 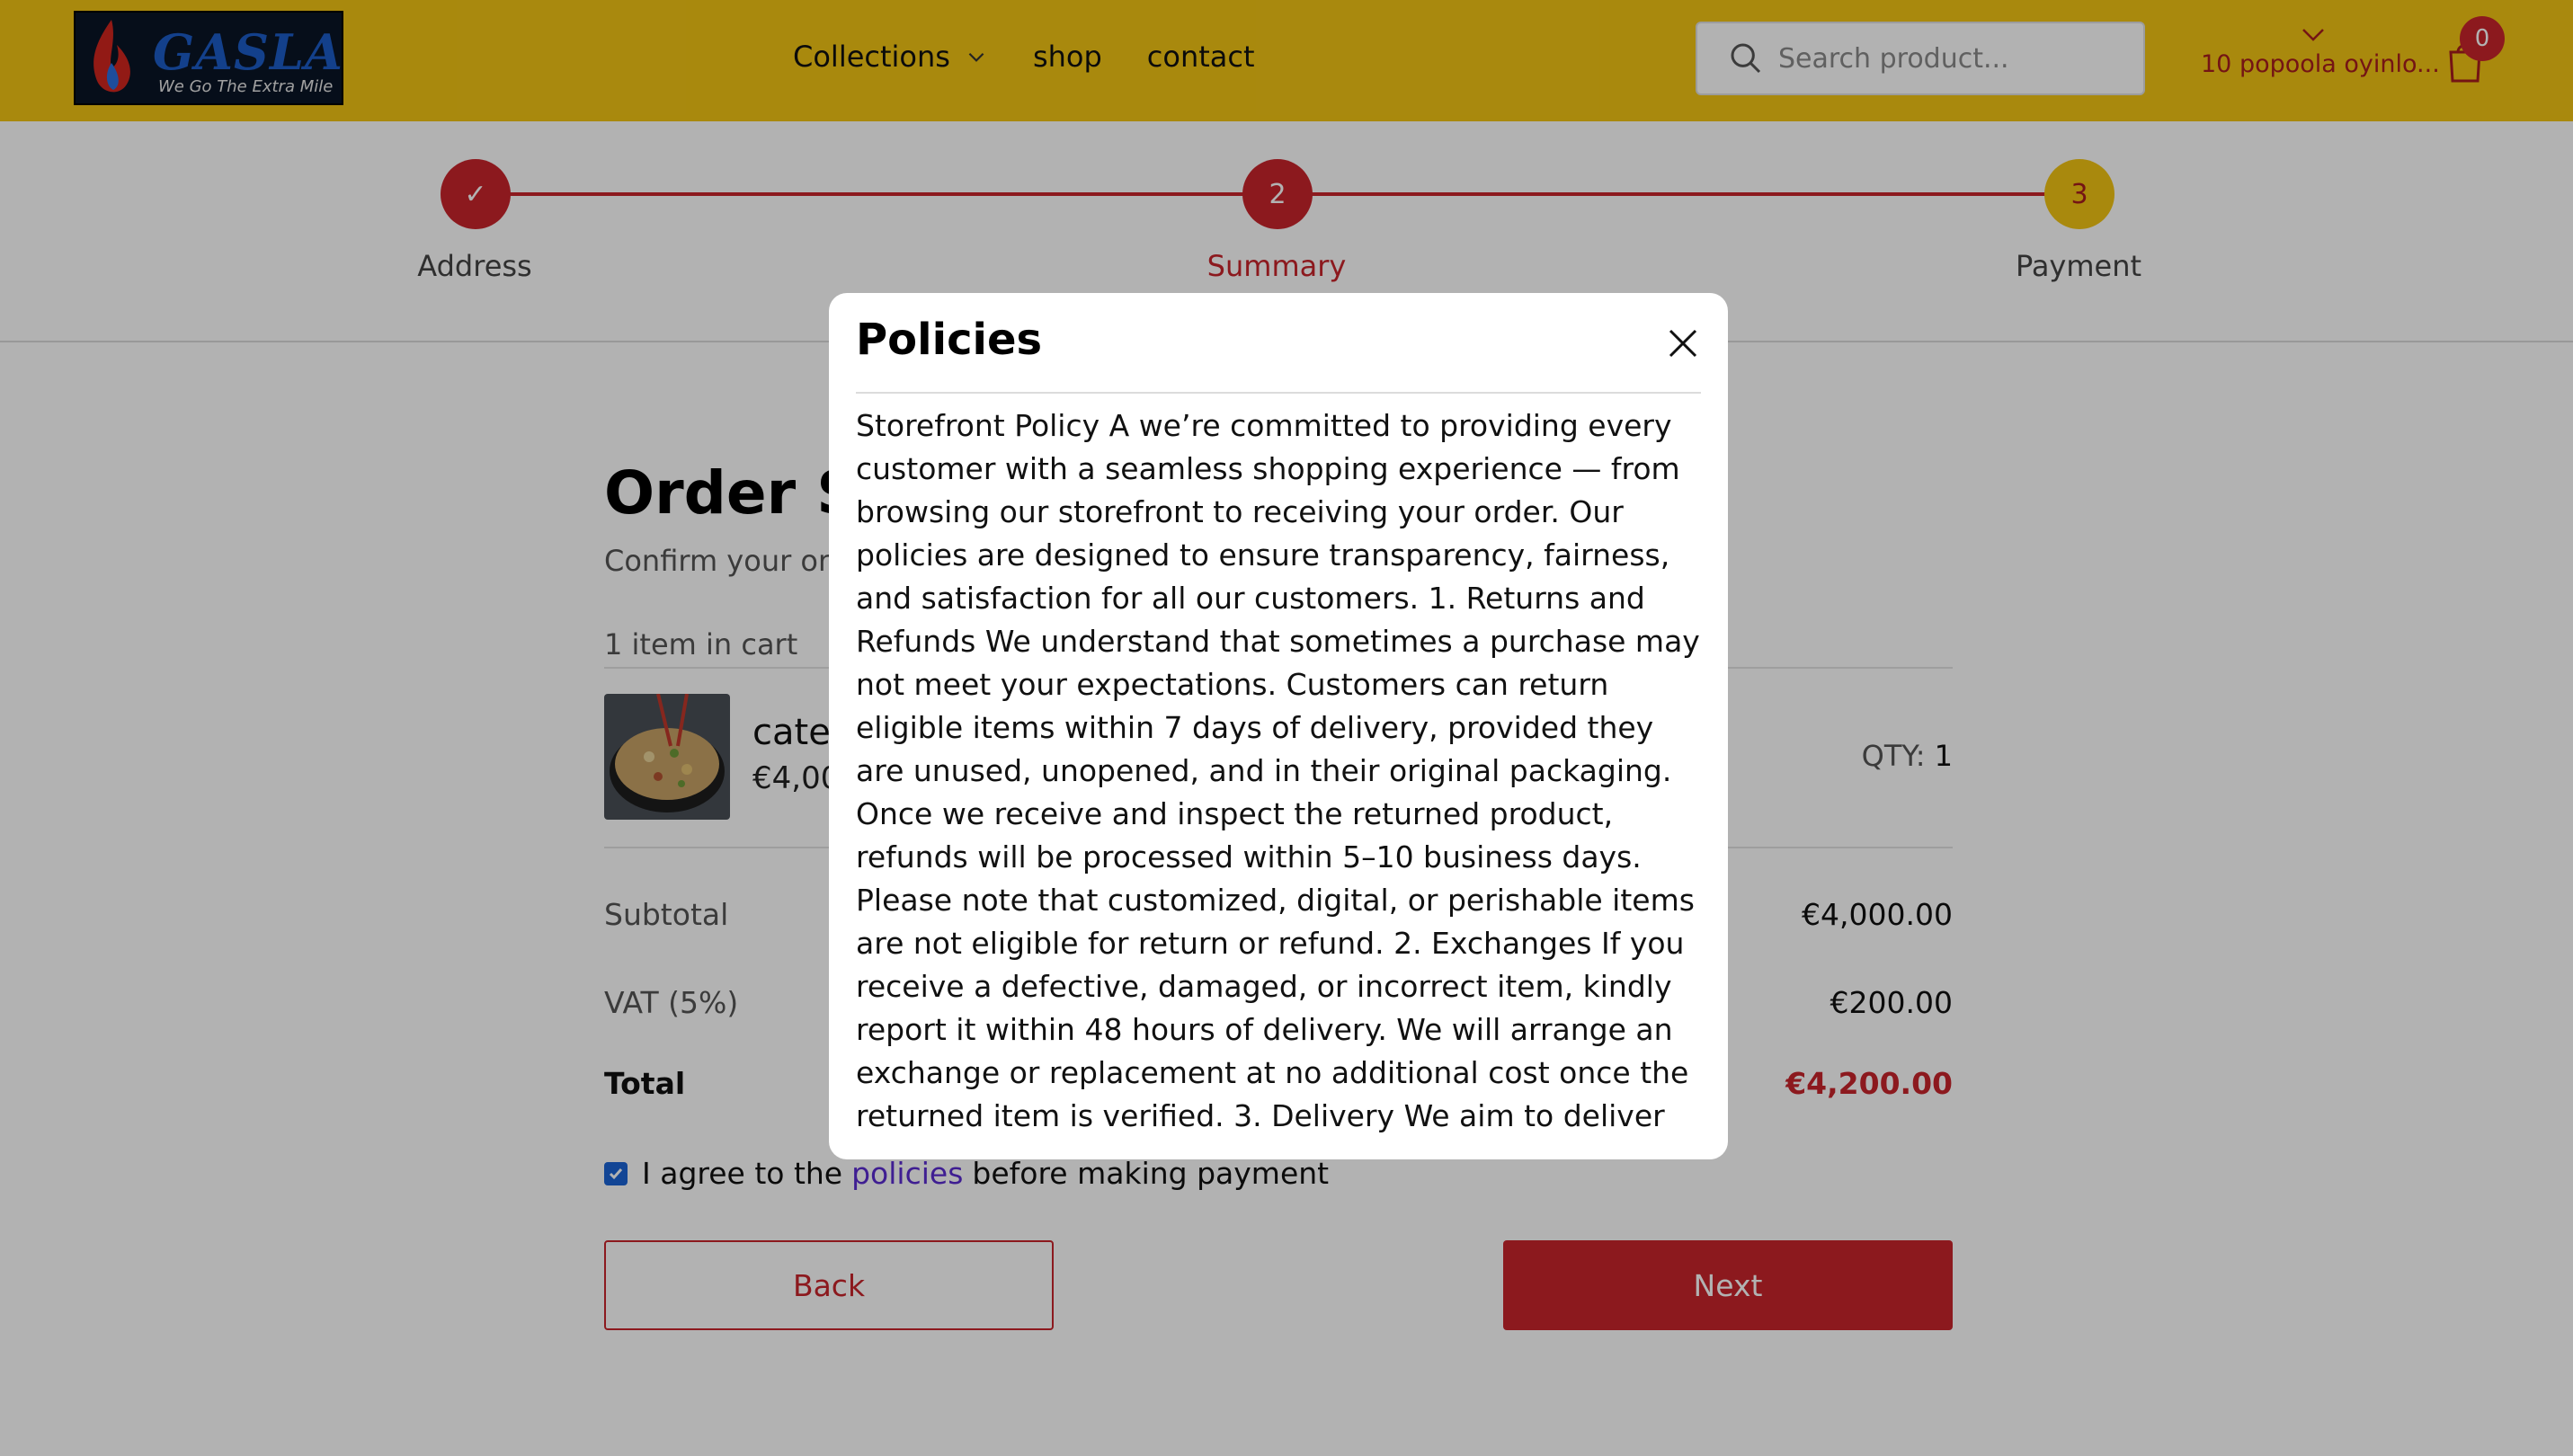 I want to click on close-icon, so click(x=1683, y=343).